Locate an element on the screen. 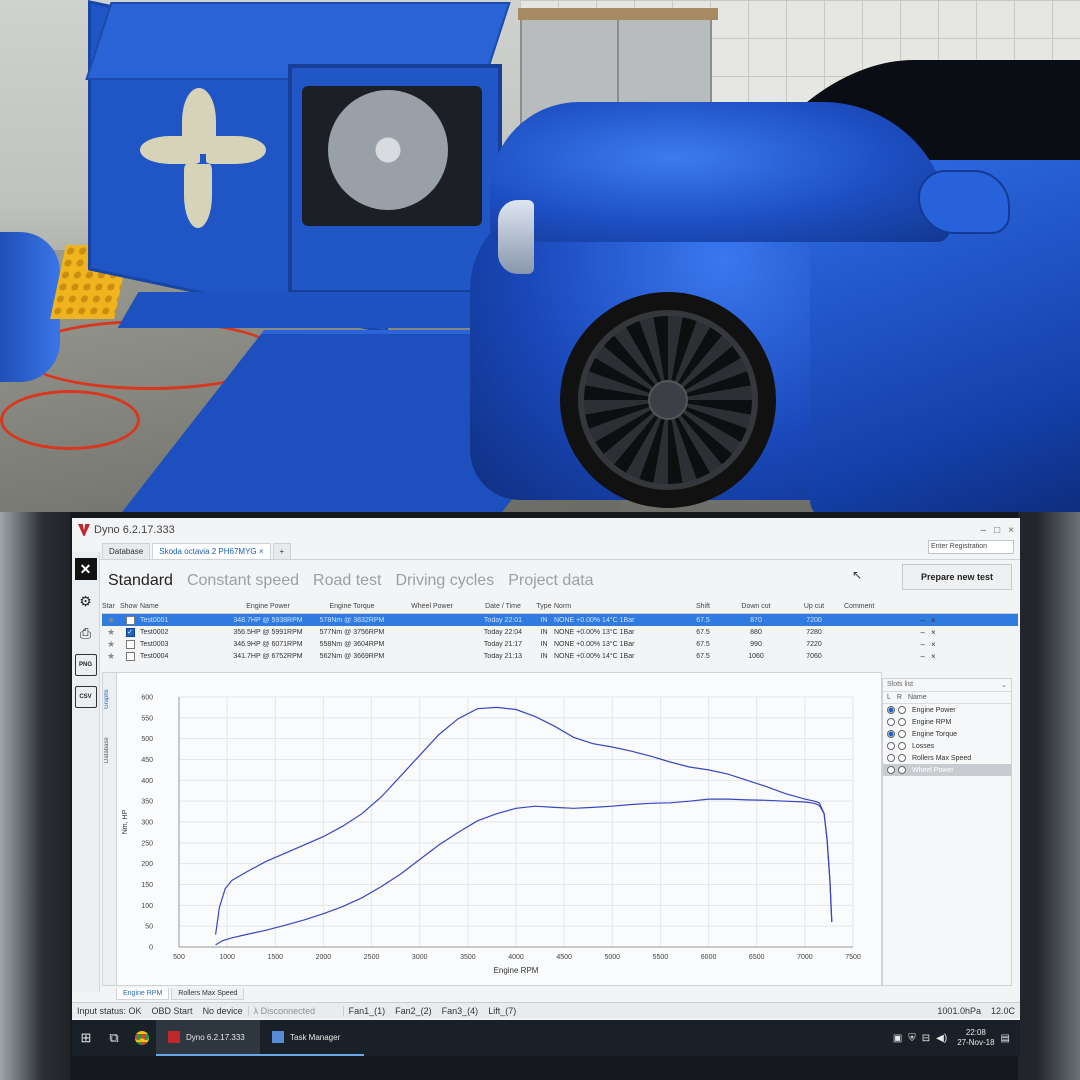  slot-name: Wheel Power is located at coordinates (933, 770).